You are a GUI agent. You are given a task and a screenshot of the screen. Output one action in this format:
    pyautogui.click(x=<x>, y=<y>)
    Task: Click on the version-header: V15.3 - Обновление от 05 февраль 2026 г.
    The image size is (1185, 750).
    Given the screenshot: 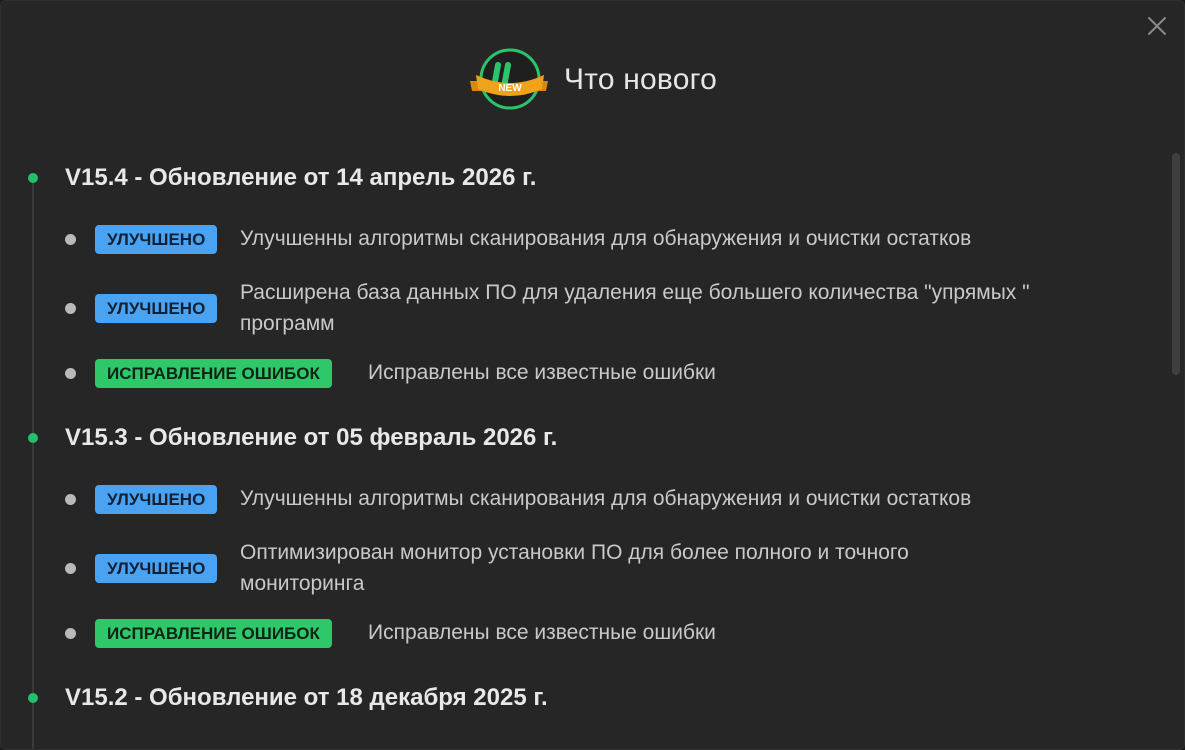 What is the action you would take?
    pyautogui.click(x=576, y=431)
    